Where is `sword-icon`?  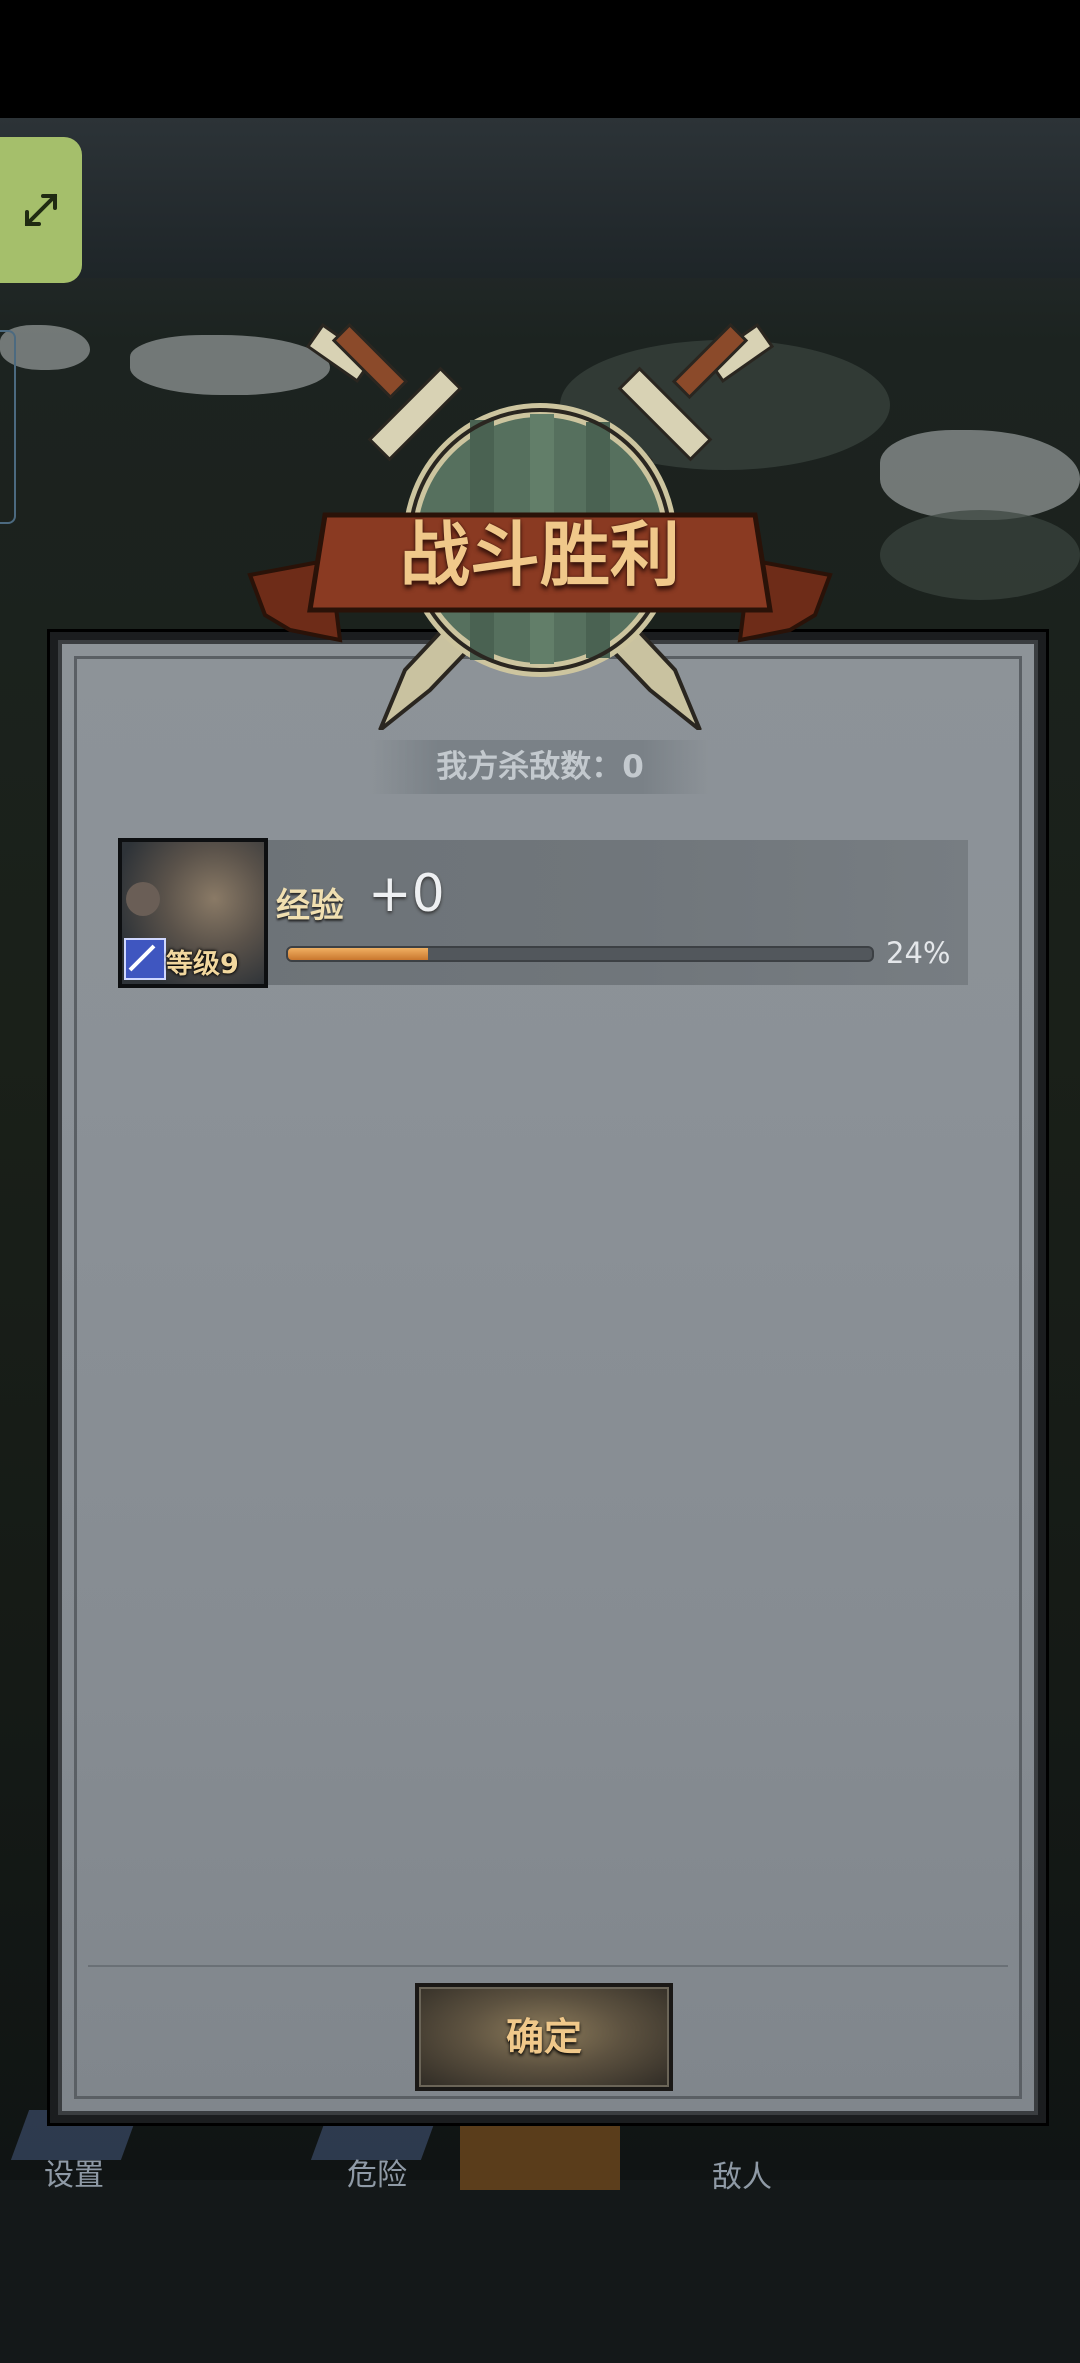
sword-icon is located at coordinates (145, 959).